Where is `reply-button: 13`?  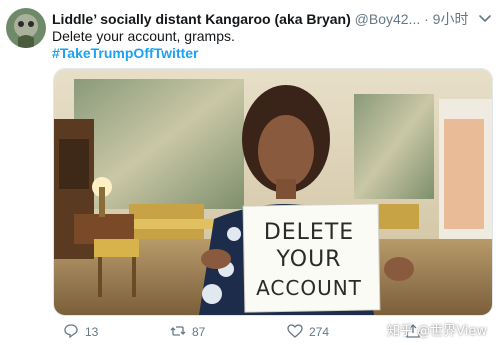
reply-button: 13 is located at coordinates (80, 332).